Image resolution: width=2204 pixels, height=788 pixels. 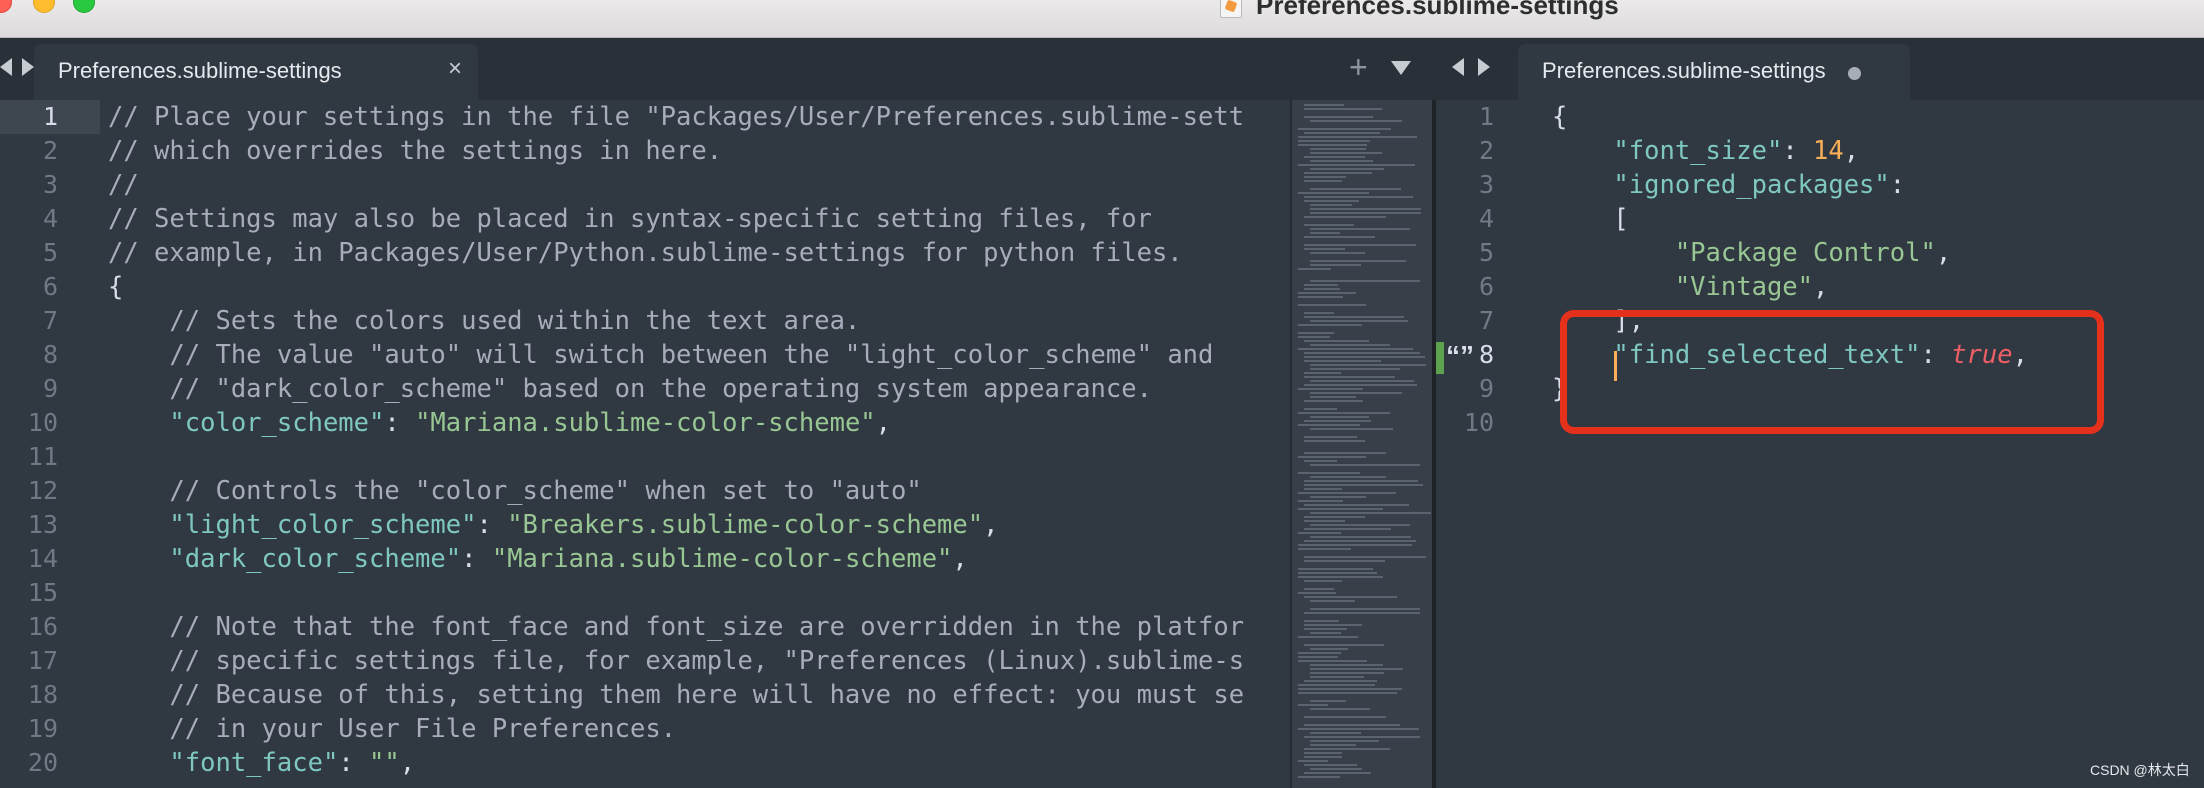 I want to click on minimize-window-button, so click(x=44, y=6).